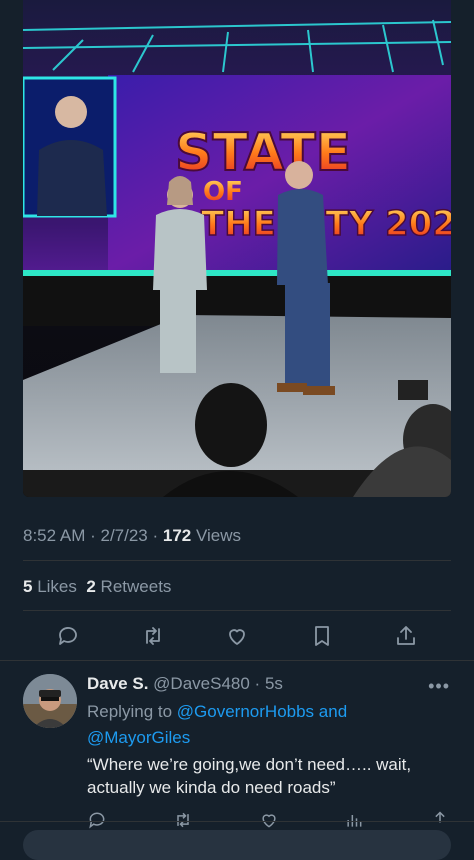 The width and height of the screenshot is (474, 860). What do you see at coordinates (263, 153) in the screenshot?
I see `sign-line1: STATE` at bounding box center [263, 153].